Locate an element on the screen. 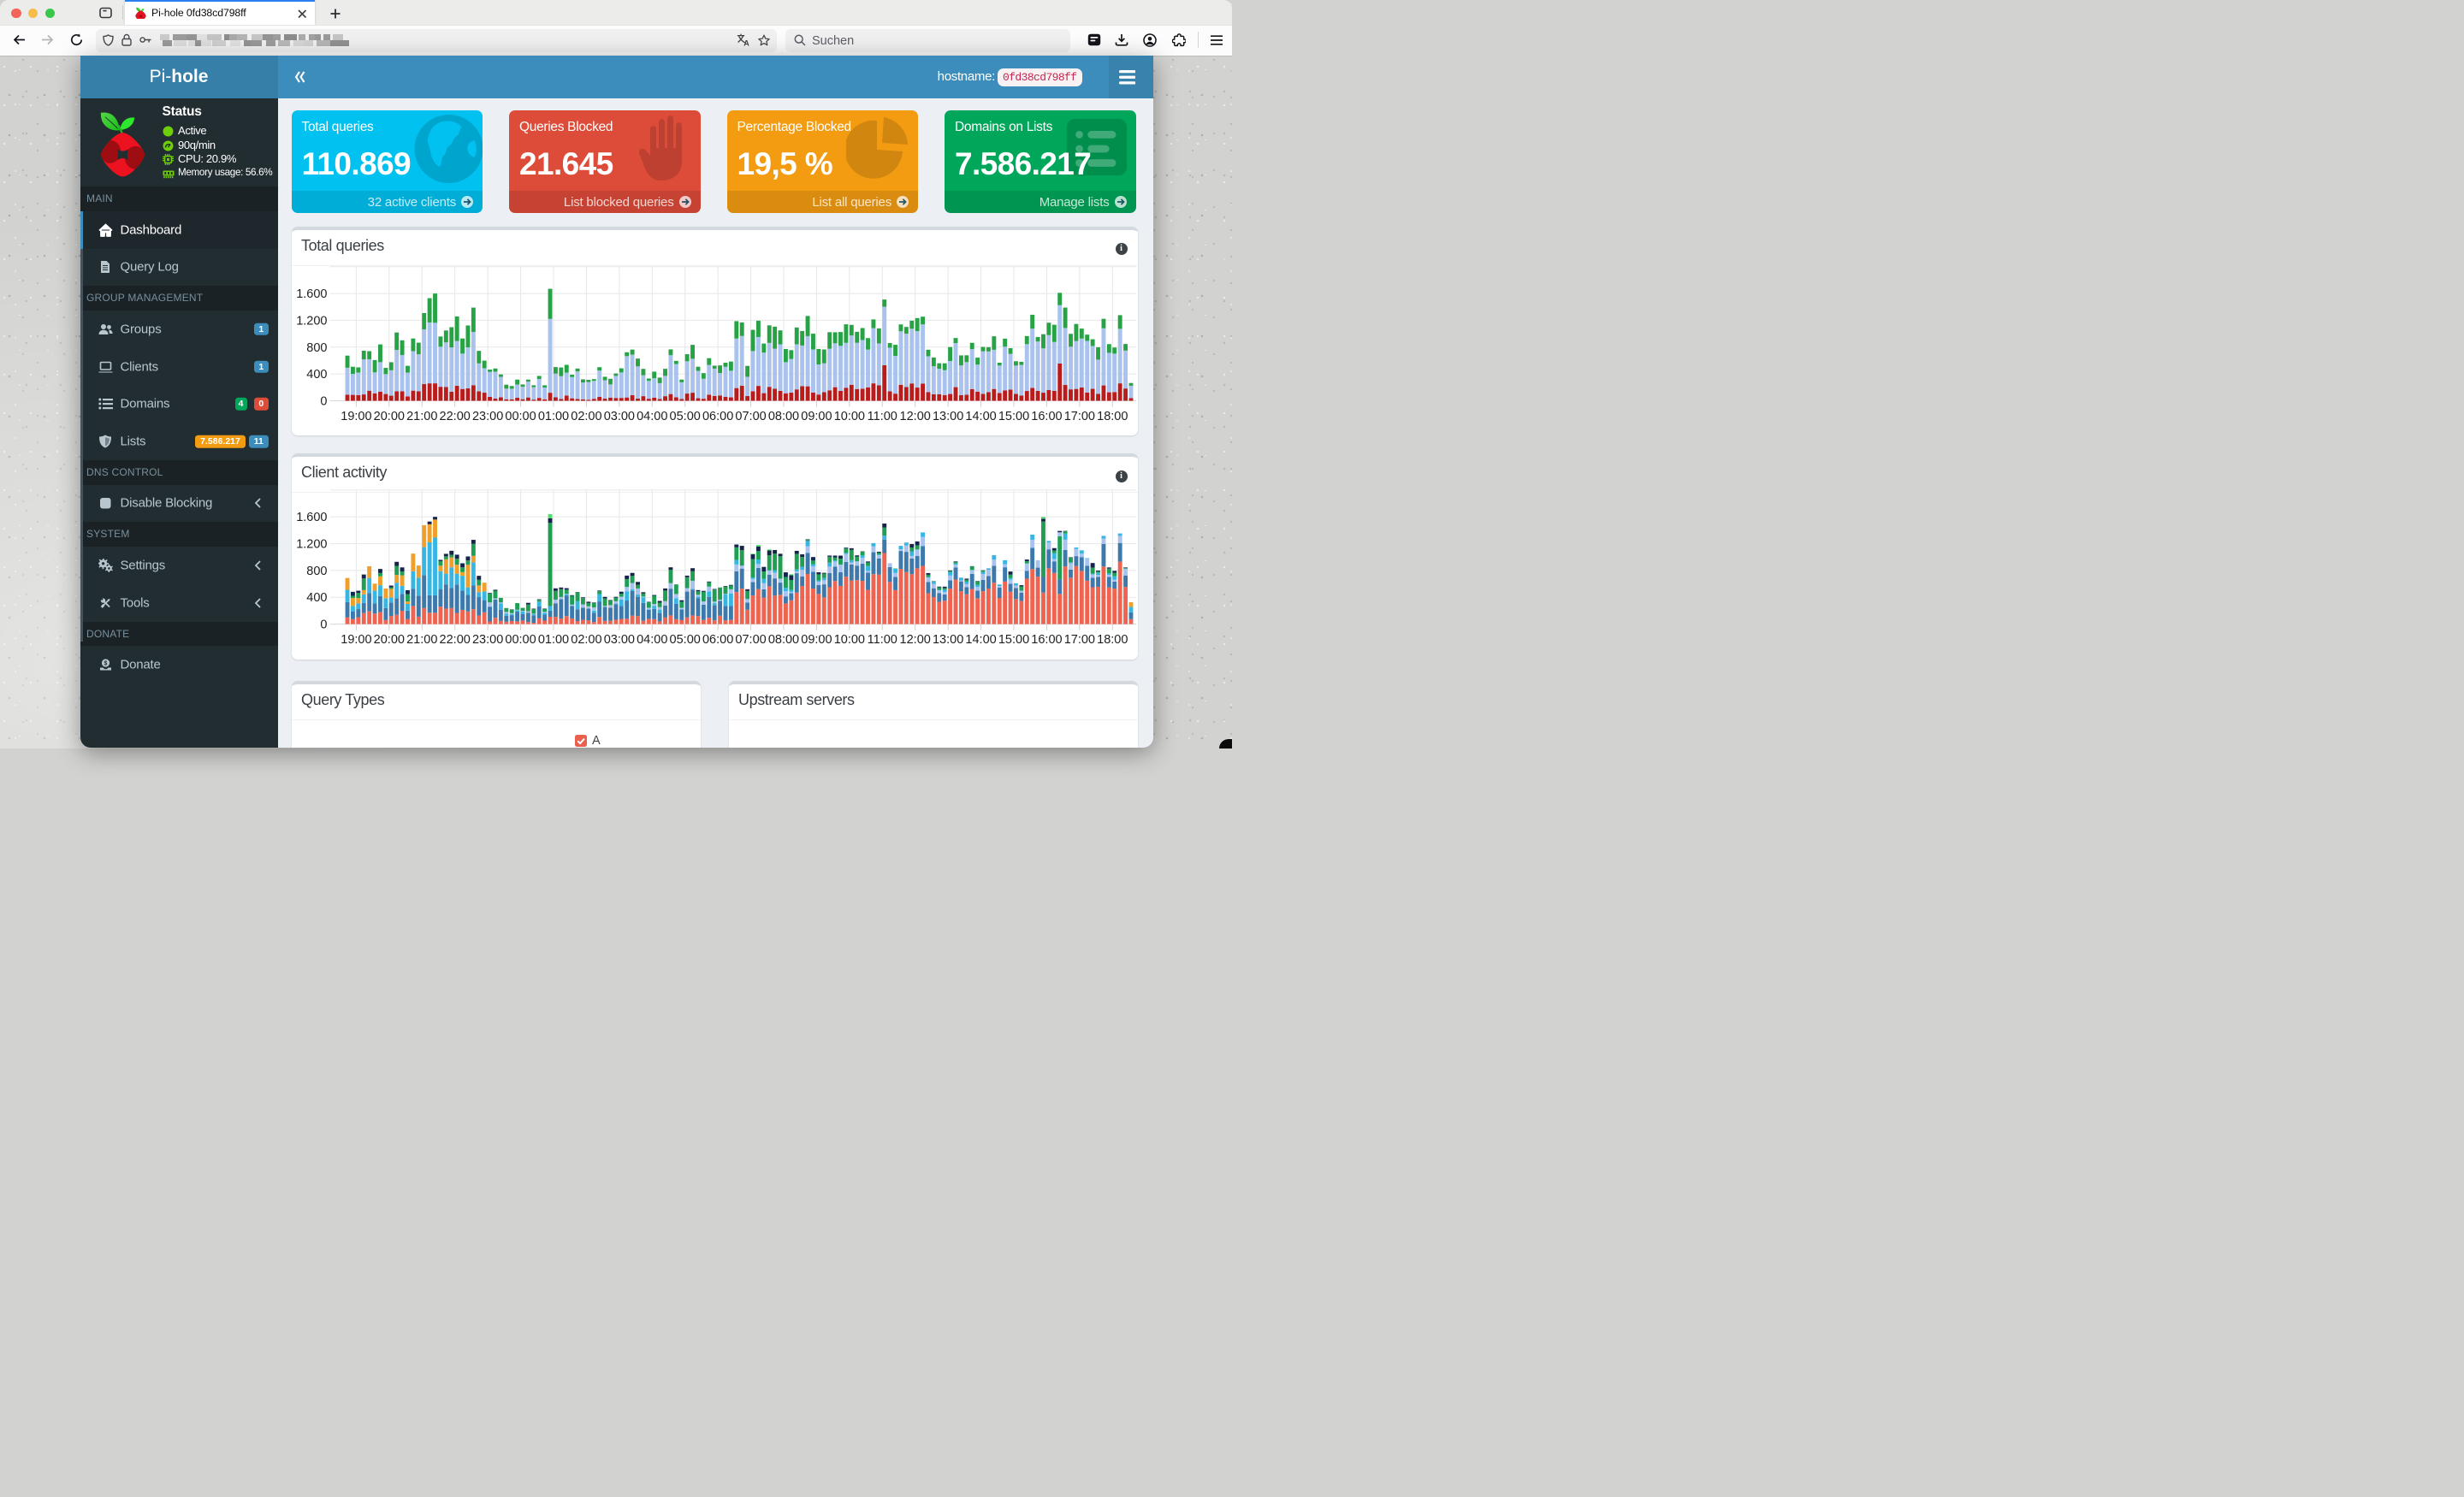 The height and width of the screenshot is (1497, 2464). svg-text: A is located at coordinates (746, 43).